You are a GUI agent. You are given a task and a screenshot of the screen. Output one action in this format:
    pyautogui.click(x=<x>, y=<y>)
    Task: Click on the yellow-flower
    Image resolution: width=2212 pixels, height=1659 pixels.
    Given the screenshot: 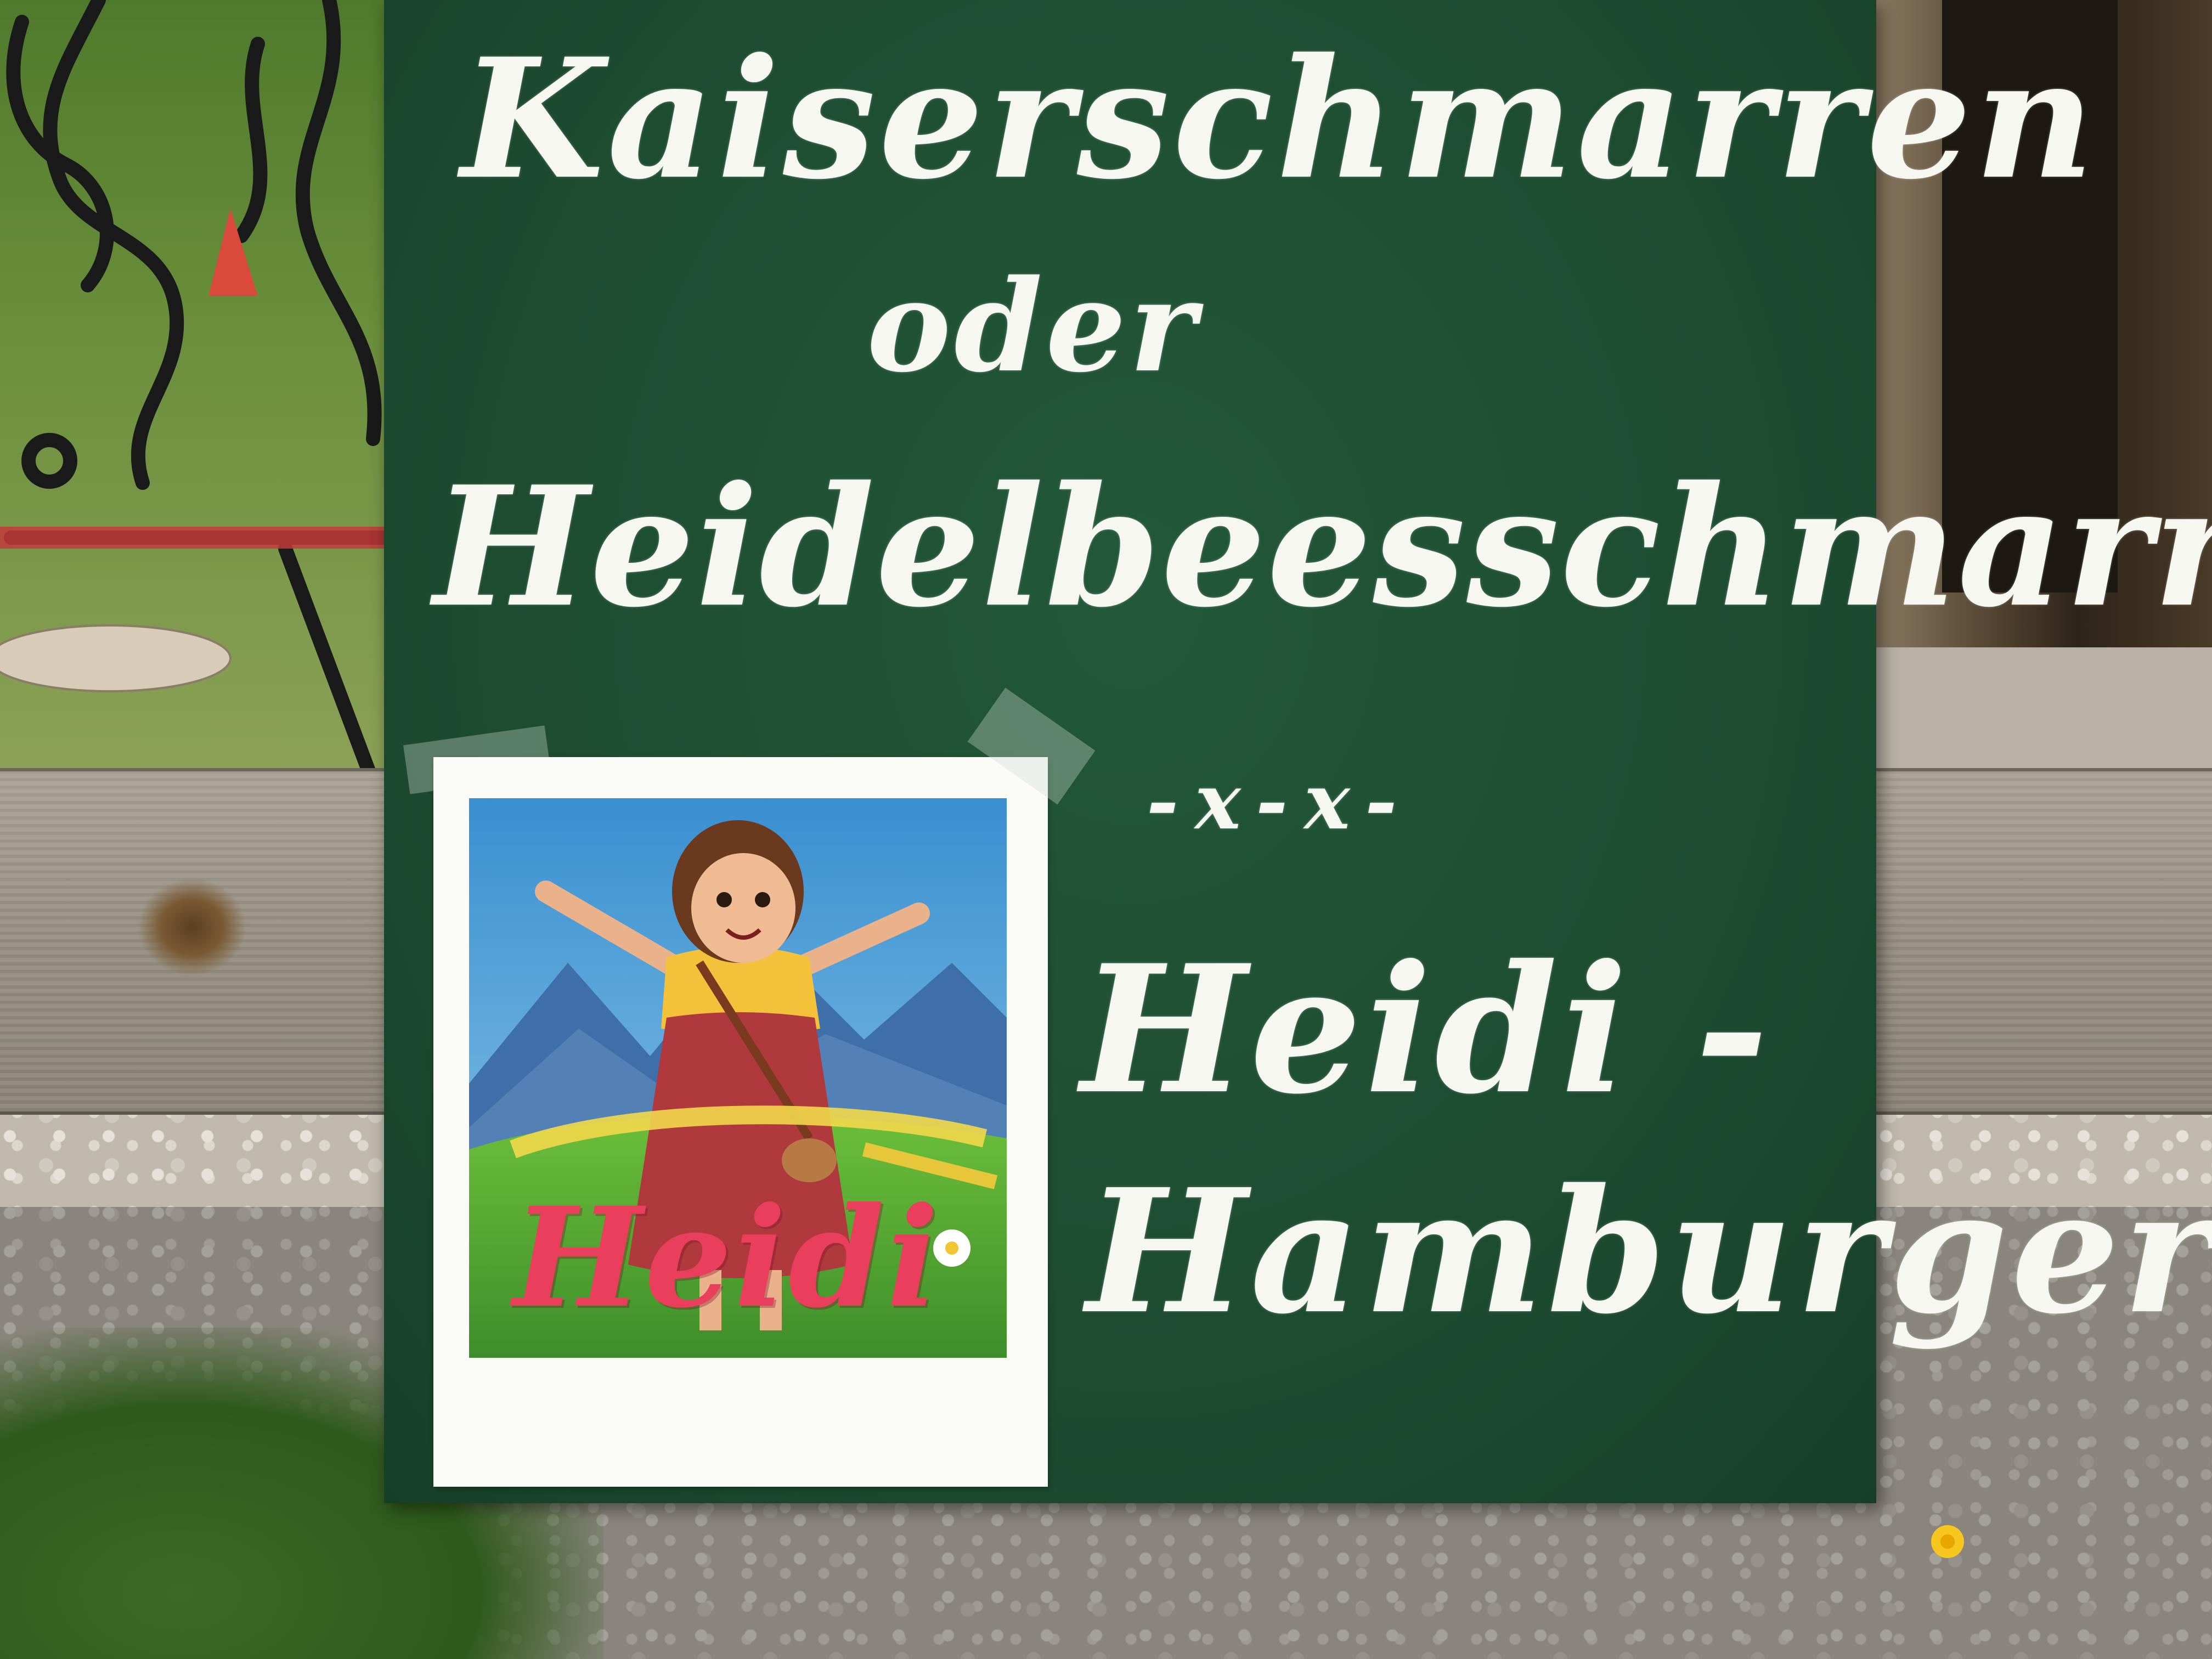 What is the action you would take?
    pyautogui.click(x=1947, y=1541)
    